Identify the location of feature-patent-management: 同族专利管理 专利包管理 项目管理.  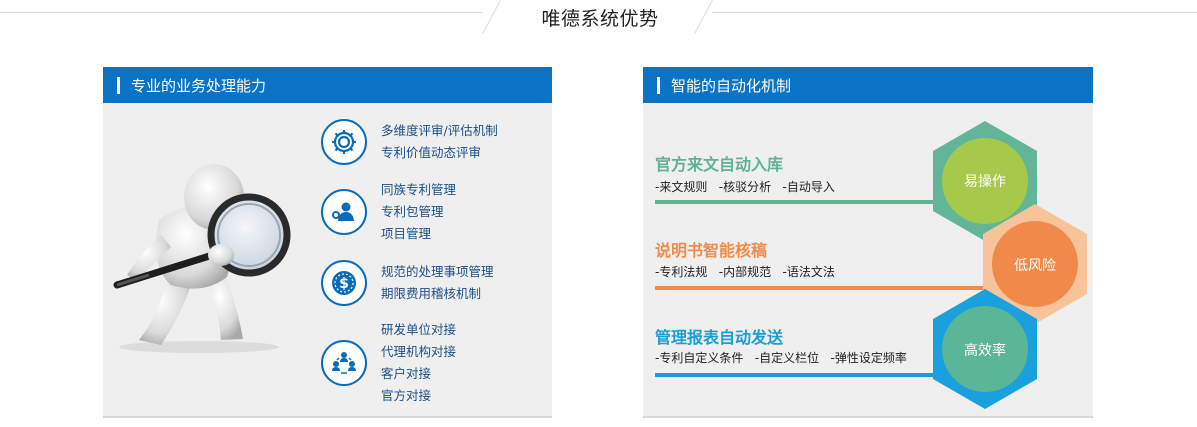
(388, 212).